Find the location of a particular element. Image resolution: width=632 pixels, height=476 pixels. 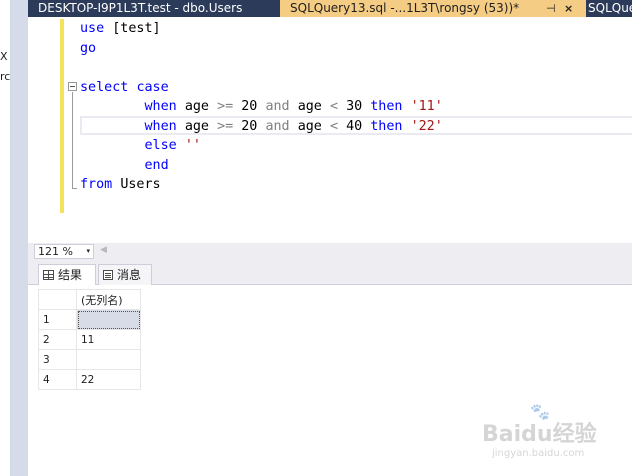

tab-results: 结果 is located at coordinates (67, 274).